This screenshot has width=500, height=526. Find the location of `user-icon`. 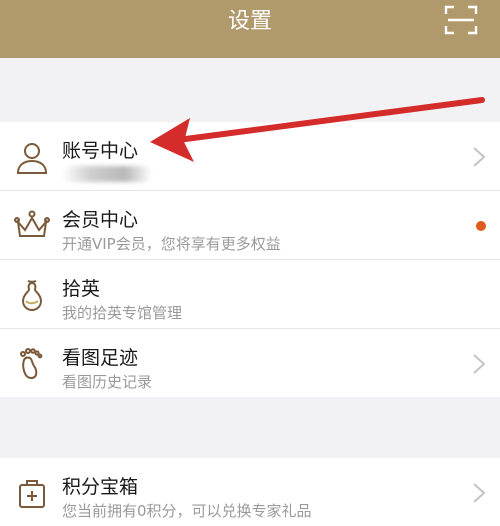

user-icon is located at coordinates (32, 158).